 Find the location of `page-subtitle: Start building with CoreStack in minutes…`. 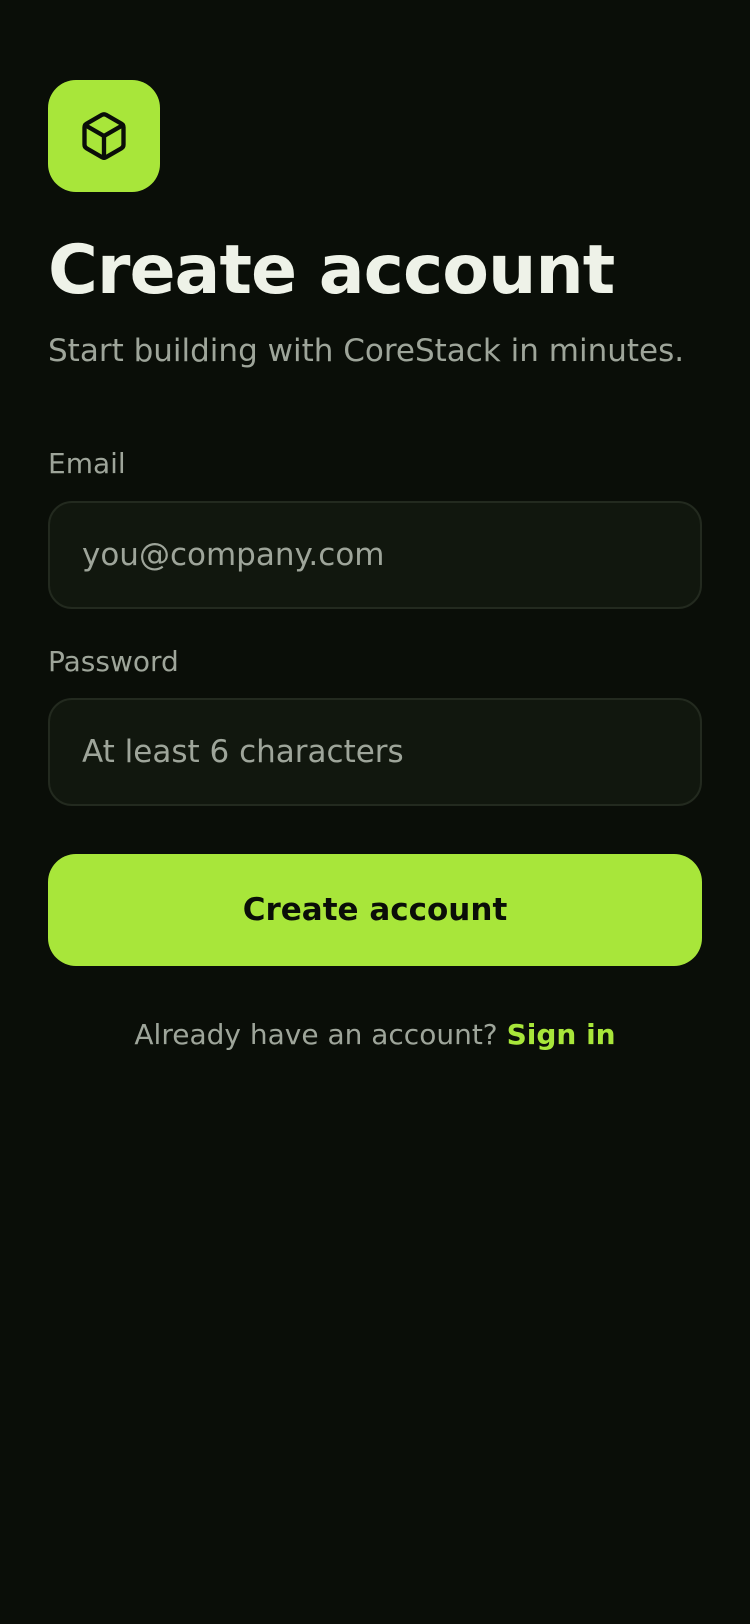

page-subtitle: Start building with CoreStack in minutes… is located at coordinates (366, 350).